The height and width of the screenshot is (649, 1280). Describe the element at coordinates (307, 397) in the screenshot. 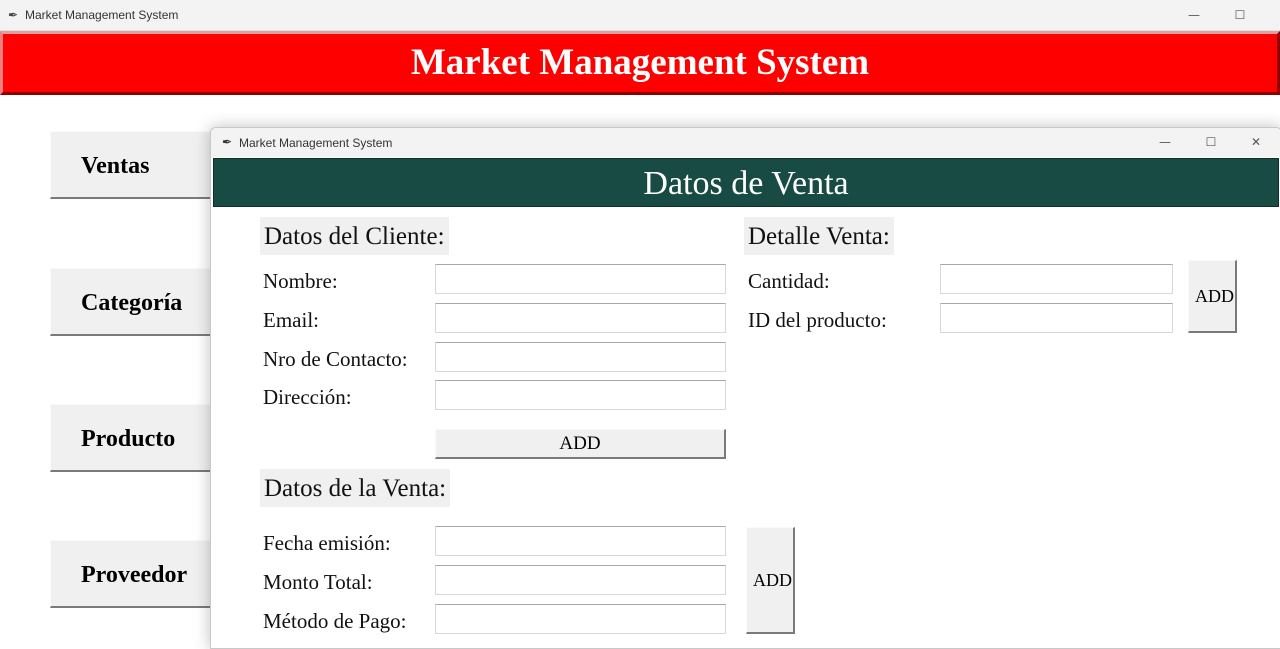

I see `direccion-label: Dirección:` at that location.